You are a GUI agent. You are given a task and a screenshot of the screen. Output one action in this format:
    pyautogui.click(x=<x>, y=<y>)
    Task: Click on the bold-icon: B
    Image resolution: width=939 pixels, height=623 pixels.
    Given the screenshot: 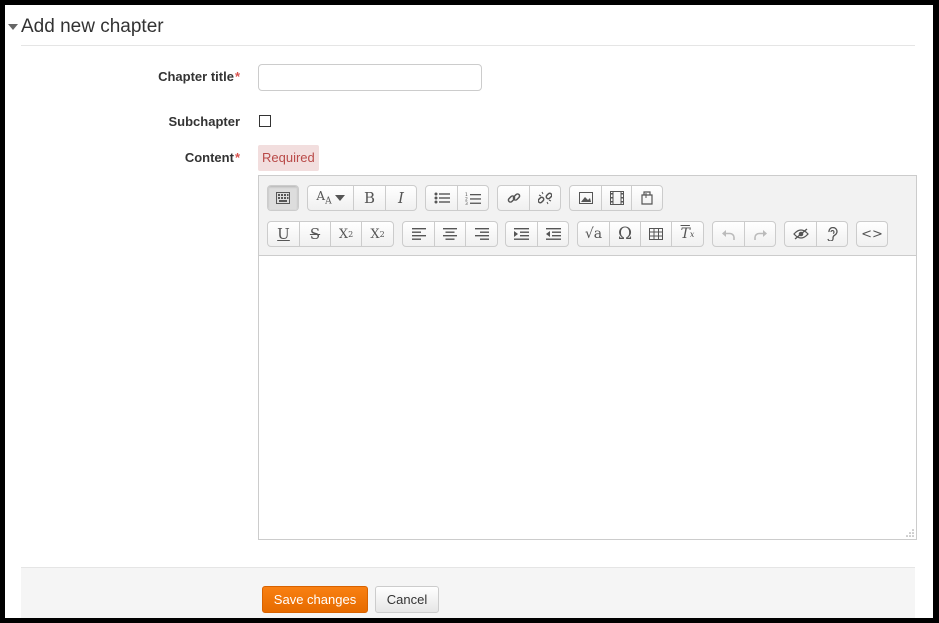 What is the action you would take?
    pyautogui.click(x=370, y=198)
    